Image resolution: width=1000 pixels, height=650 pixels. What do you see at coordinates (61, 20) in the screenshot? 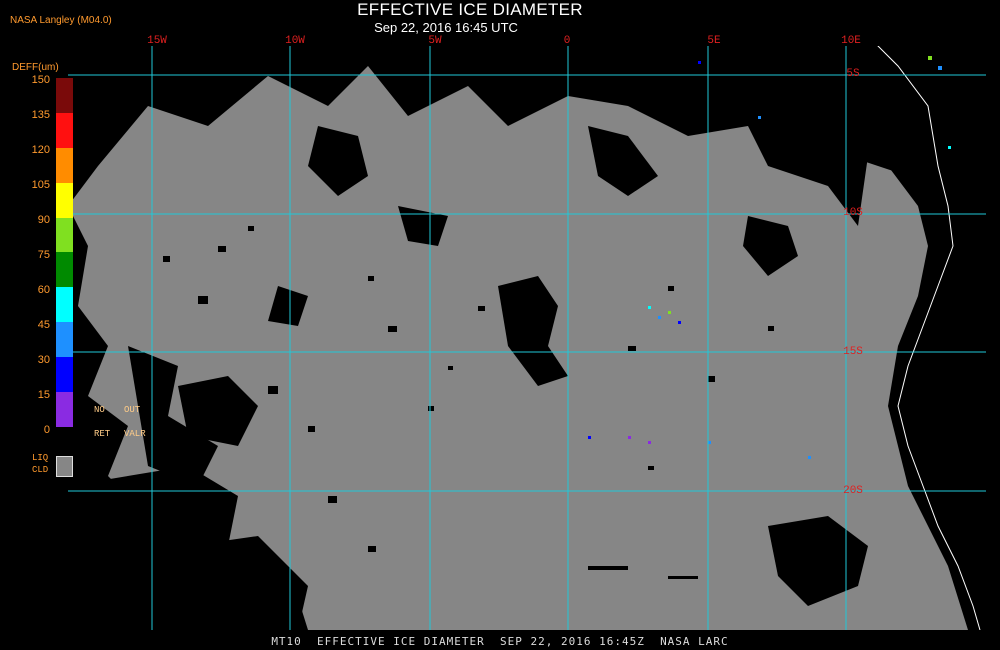
I see `producer-label: NASA Langley (M04.0)` at bounding box center [61, 20].